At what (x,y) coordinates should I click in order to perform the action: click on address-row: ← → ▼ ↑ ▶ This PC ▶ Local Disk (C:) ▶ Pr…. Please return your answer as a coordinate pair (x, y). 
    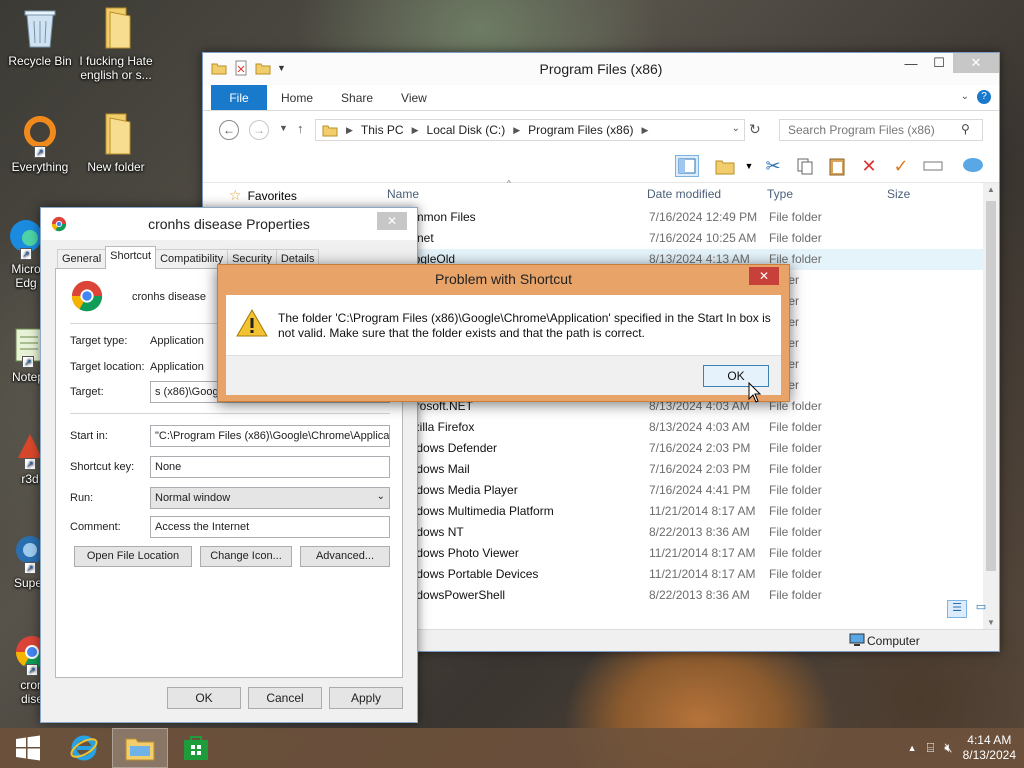
    Looking at the image, I should click on (601, 130).